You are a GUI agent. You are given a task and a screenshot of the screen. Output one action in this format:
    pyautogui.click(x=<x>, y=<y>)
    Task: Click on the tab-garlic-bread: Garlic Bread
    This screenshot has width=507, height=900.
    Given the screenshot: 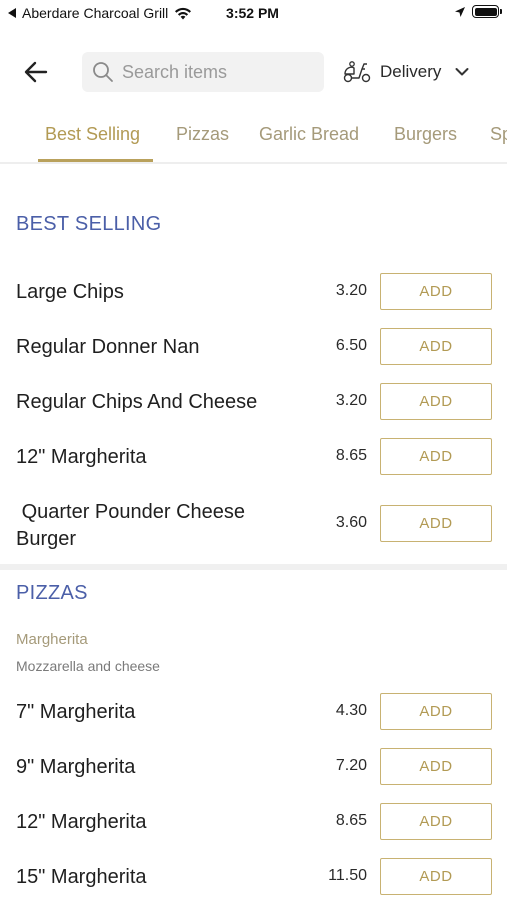 What is the action you would take?
    pyautogui.click(x=309, y=134)
    